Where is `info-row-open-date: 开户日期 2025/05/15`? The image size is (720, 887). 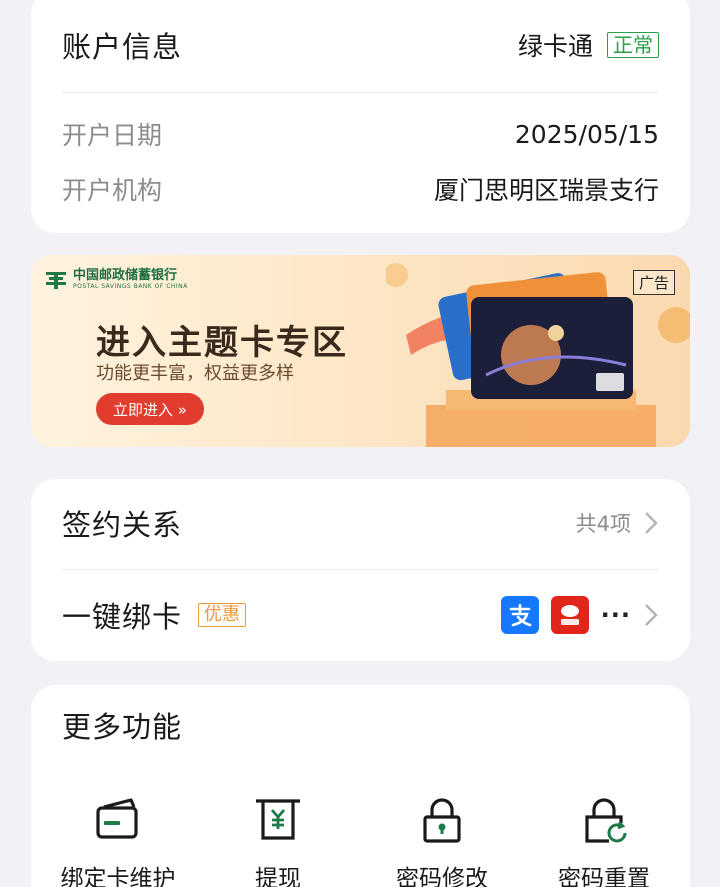
info-row-open-date: 开户日期 2025/05/15 is located at coordinates (360, 134).